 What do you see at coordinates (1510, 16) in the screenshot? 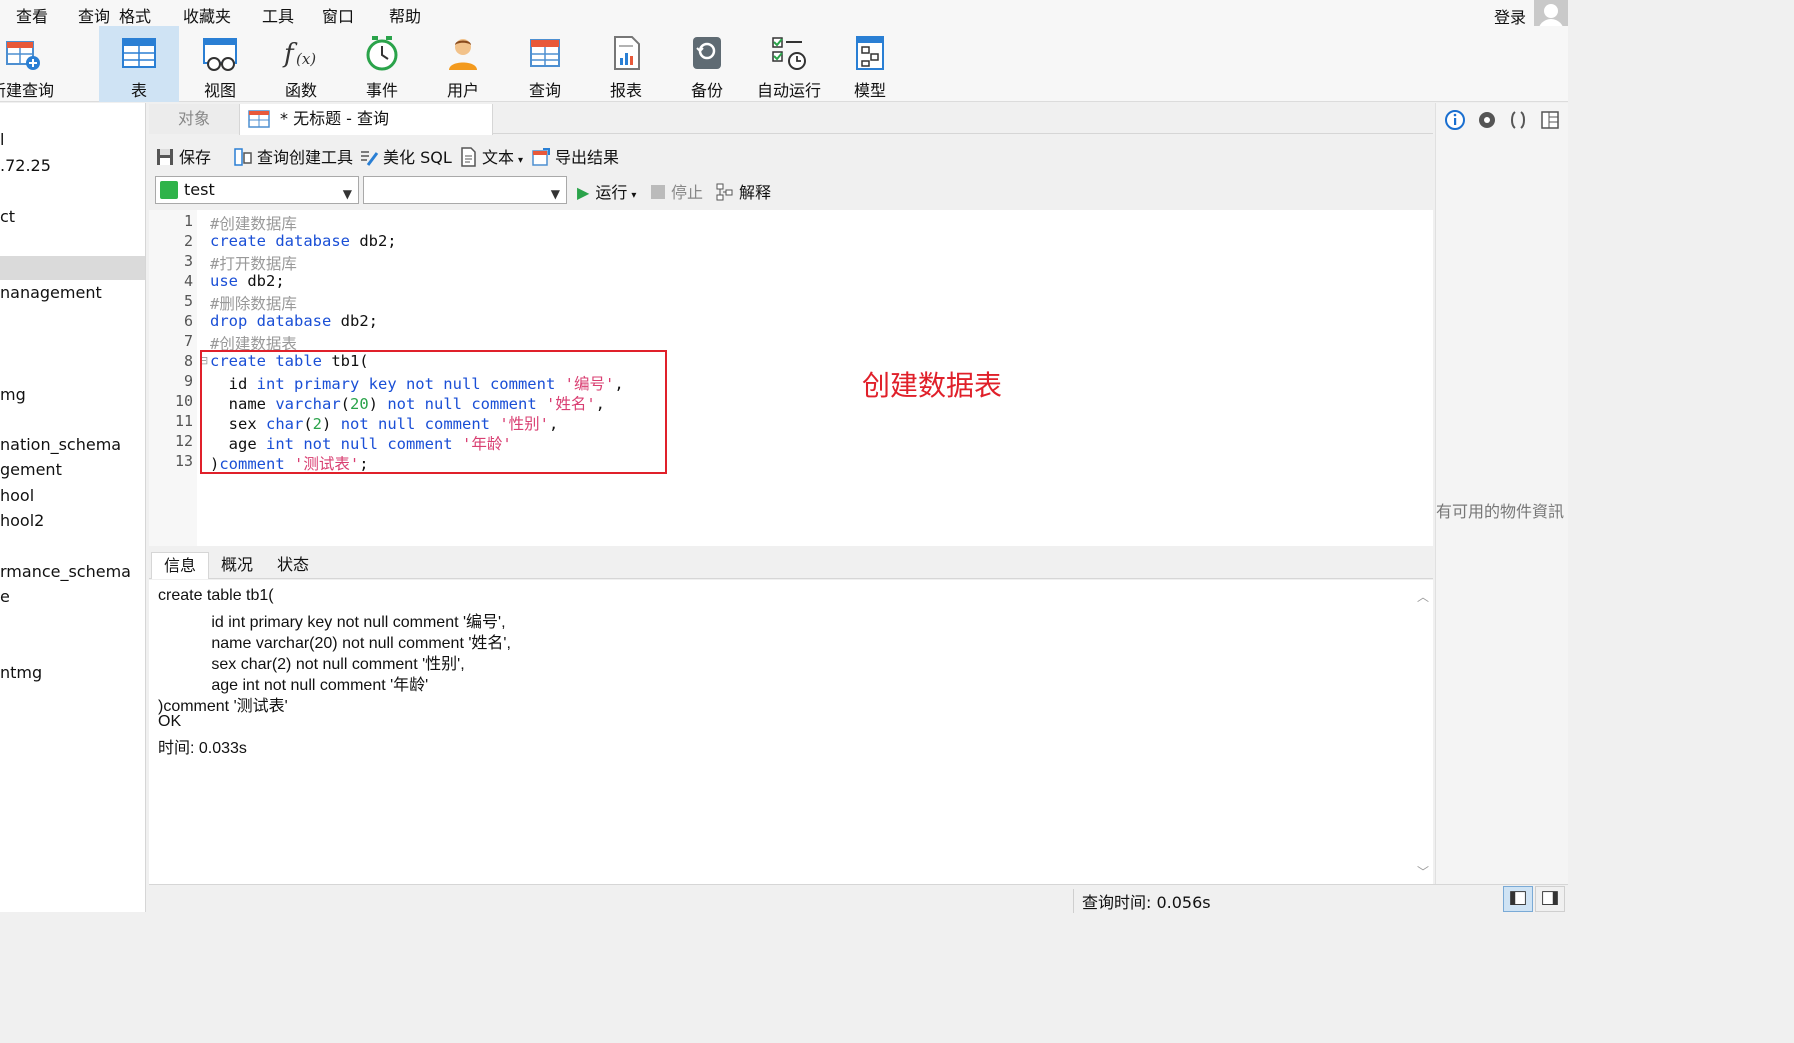
I see `login-link: 登录` at bounding box center [1510, 16].